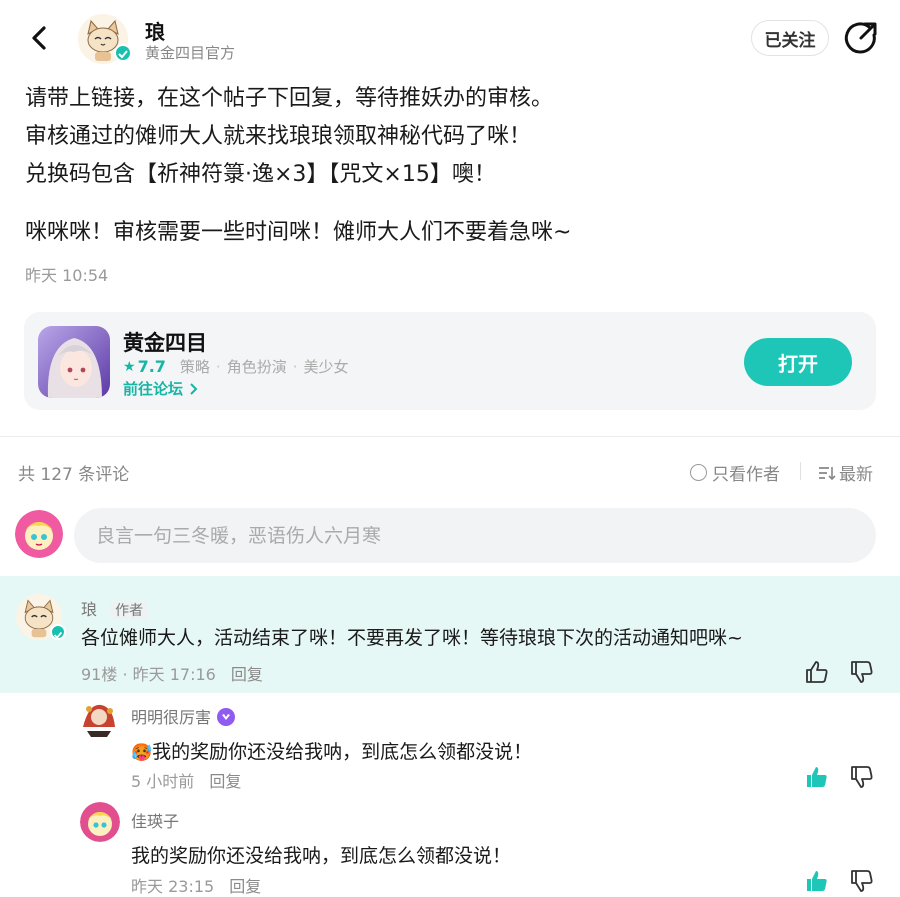  Describe the element at coordinates (298, 232) in the screenshot. I see `post-line: 咪咪咪！审核需要一些时间咪！傩师大人们不要着急咪~` at that location.